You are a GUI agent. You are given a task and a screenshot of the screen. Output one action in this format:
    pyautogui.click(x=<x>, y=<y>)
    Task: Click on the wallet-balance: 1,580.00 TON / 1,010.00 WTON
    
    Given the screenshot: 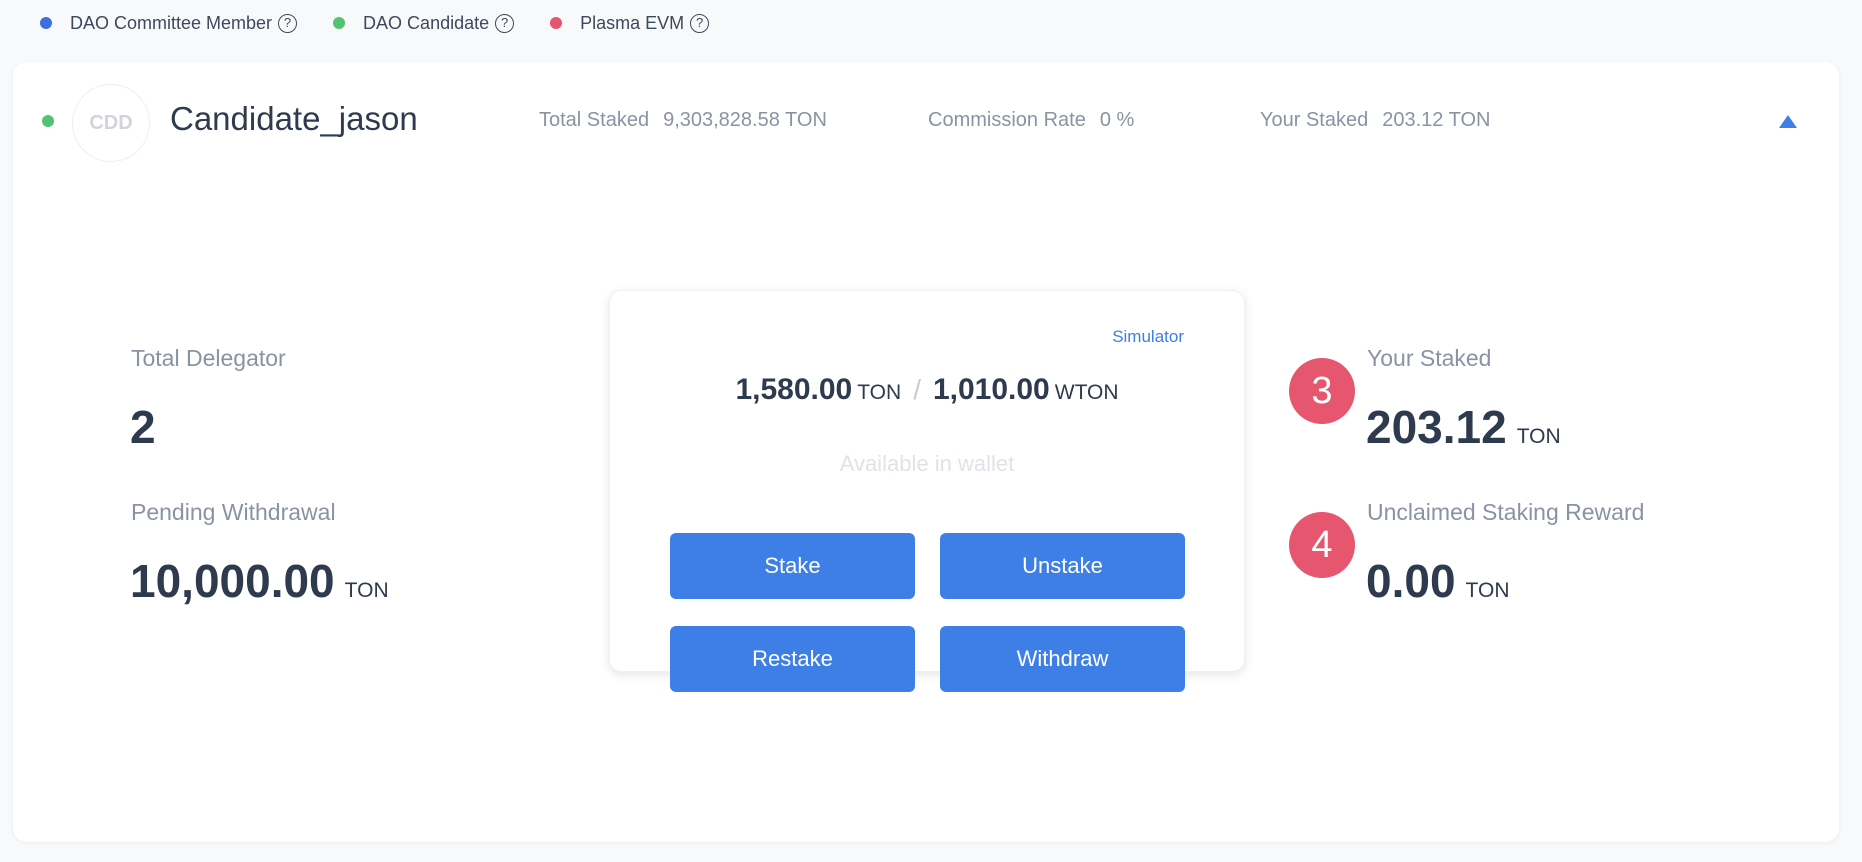 What is the action you would take?
    pyautogui.click(x=927, y=390)
    